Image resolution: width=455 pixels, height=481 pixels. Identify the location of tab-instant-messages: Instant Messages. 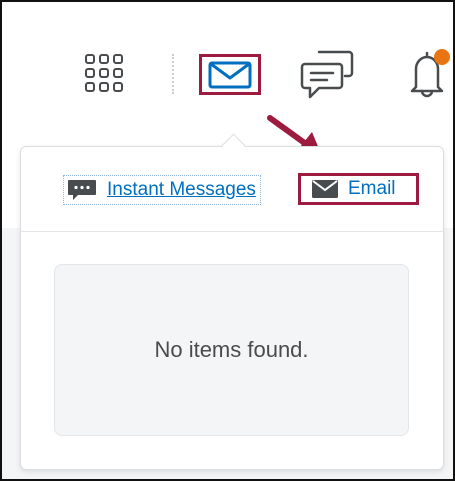
(162, 190).